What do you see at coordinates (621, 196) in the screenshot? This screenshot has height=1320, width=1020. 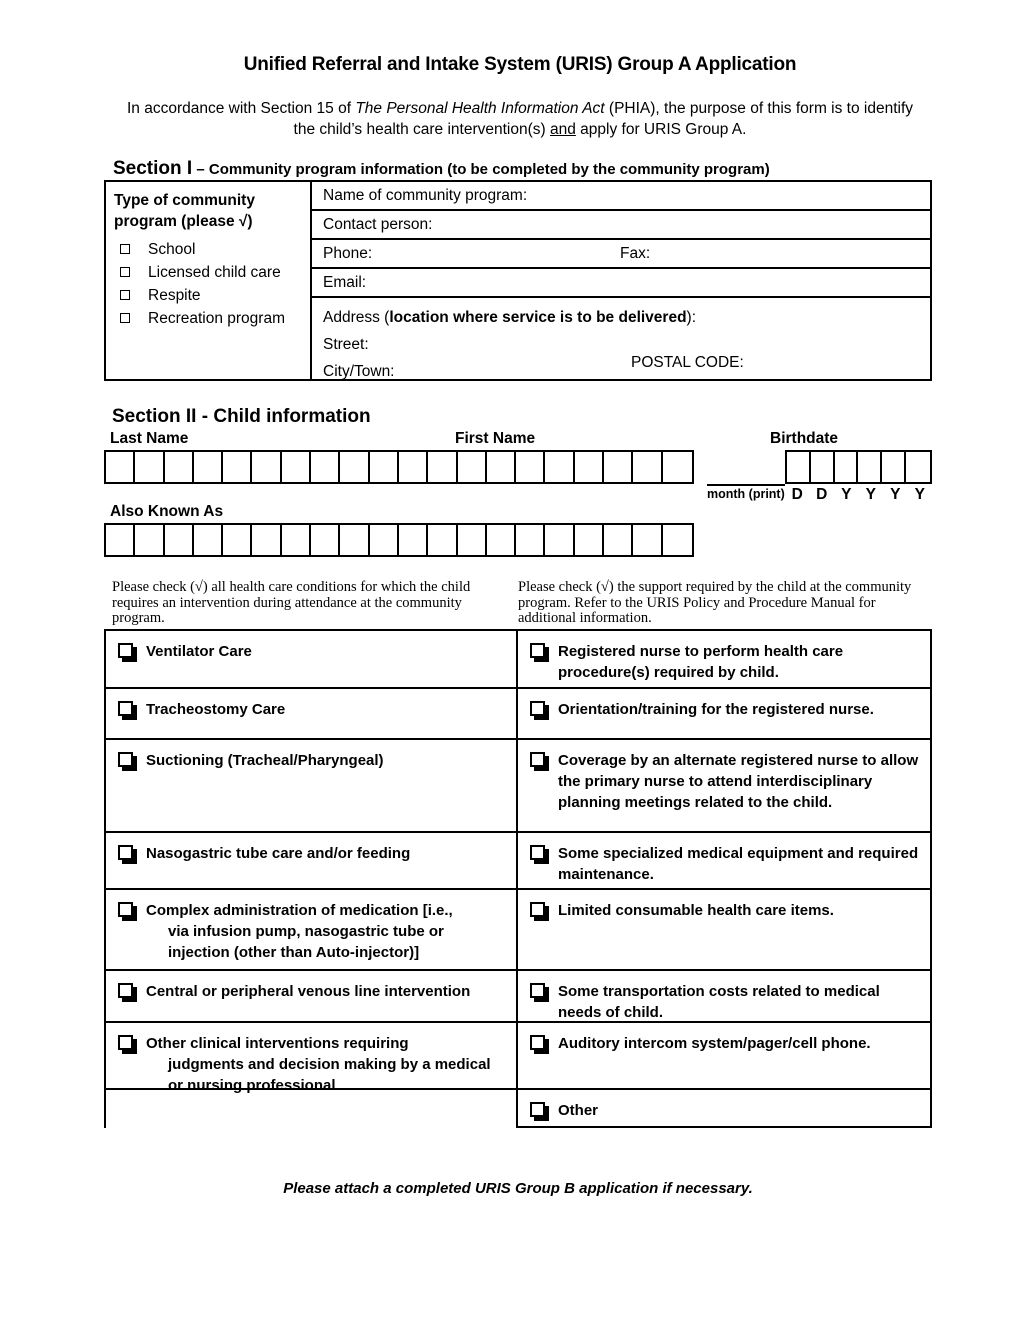 I see `field-program-name: Name of community program:` at bounding box center [621, 196].